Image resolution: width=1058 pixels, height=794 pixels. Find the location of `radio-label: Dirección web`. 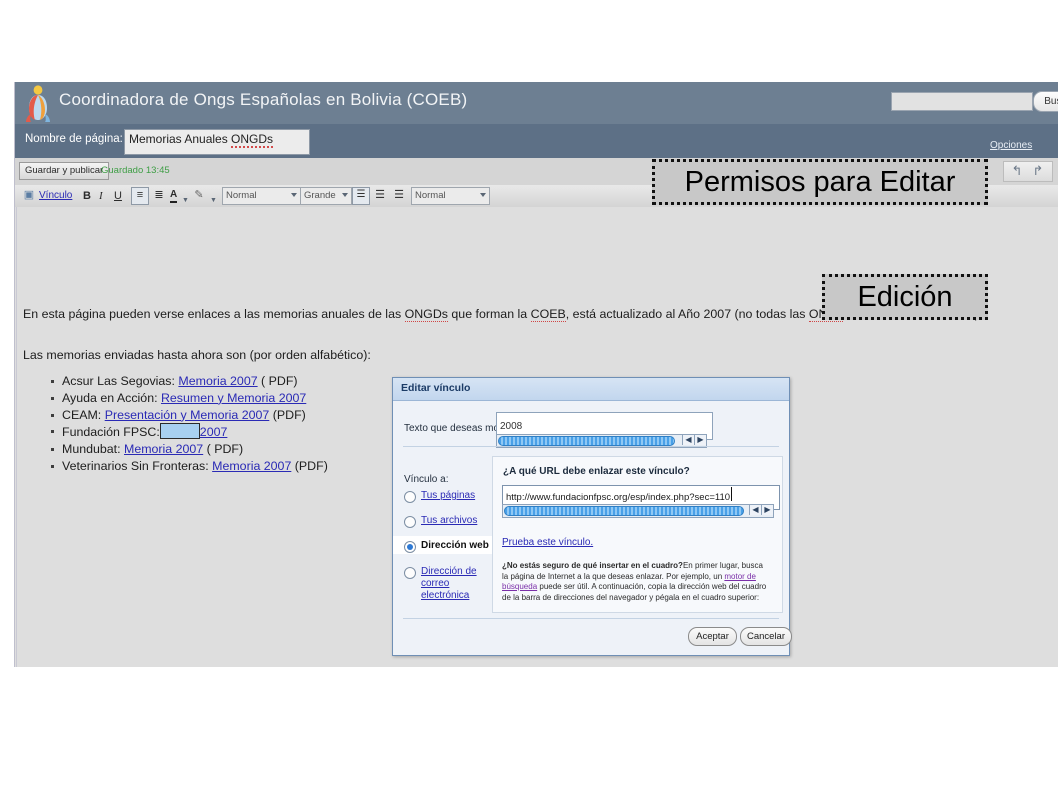

radio-label: Dirección web is located at coordinates (455, 545).